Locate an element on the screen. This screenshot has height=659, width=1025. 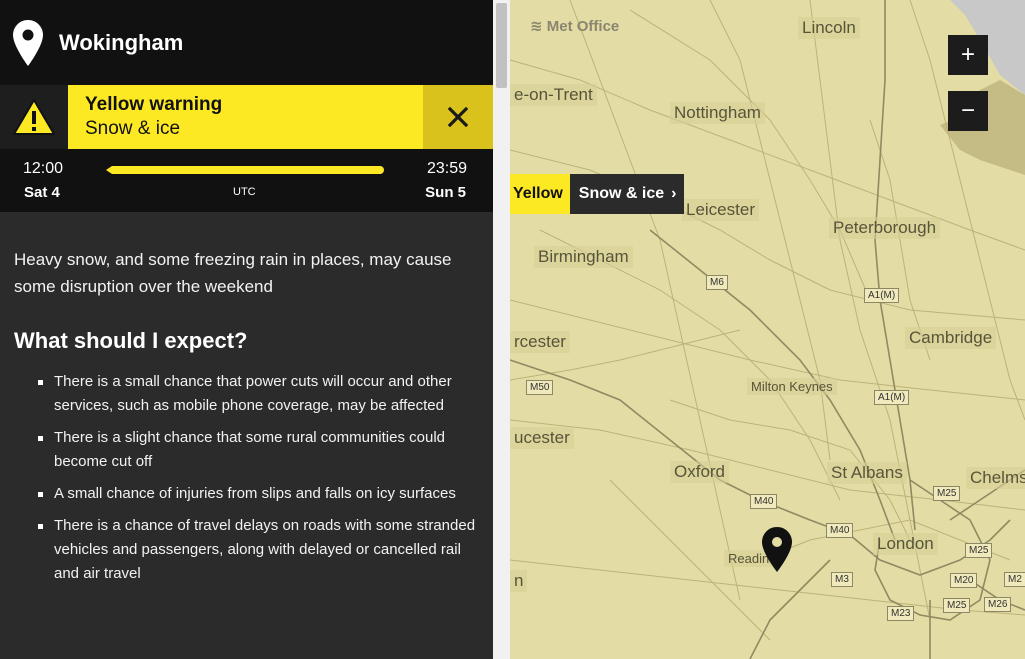
city-label: ucester is located at coordinates (542, 438).